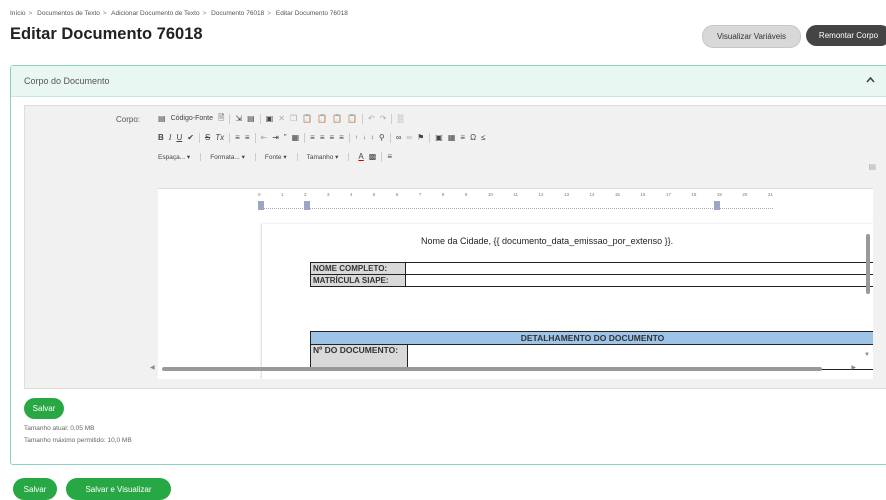 The height and width of the screenshot is (500, 886). I want to click on font-combo-label: Fonte, so click(273, 157).